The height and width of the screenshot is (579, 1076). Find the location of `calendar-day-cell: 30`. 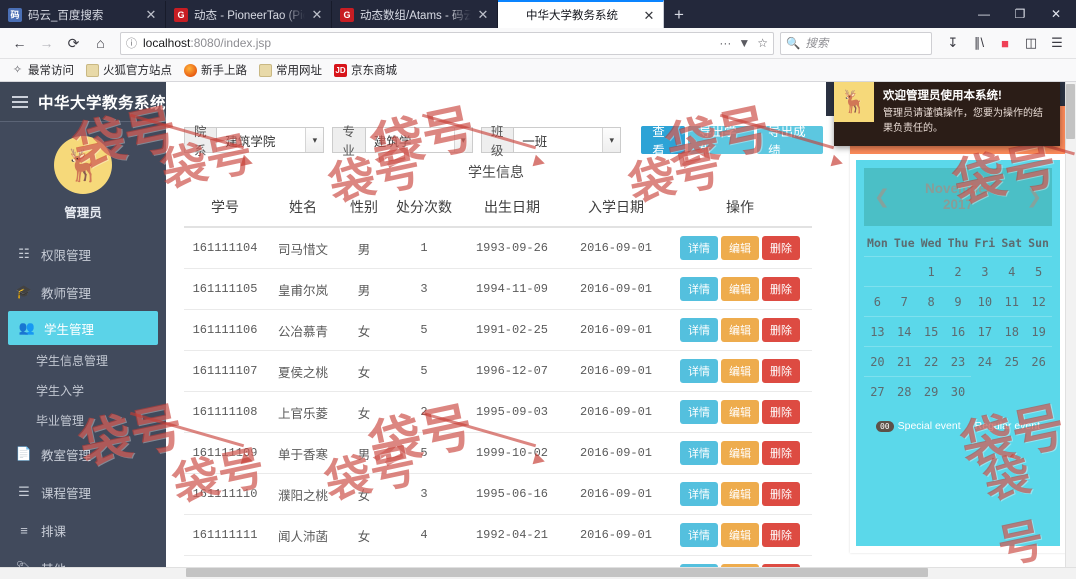

calendar-day-cell: 30 is located at coordinates (958, 391).